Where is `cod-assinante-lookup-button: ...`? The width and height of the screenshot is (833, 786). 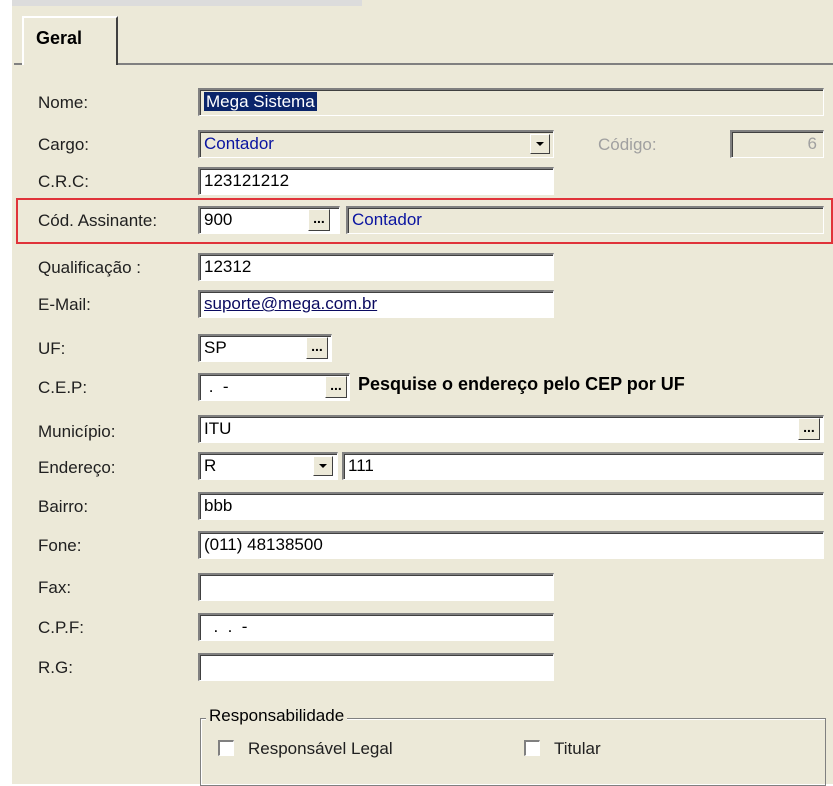 cod-assinante-lookup-button: ... is located at coordinates (319, 220).